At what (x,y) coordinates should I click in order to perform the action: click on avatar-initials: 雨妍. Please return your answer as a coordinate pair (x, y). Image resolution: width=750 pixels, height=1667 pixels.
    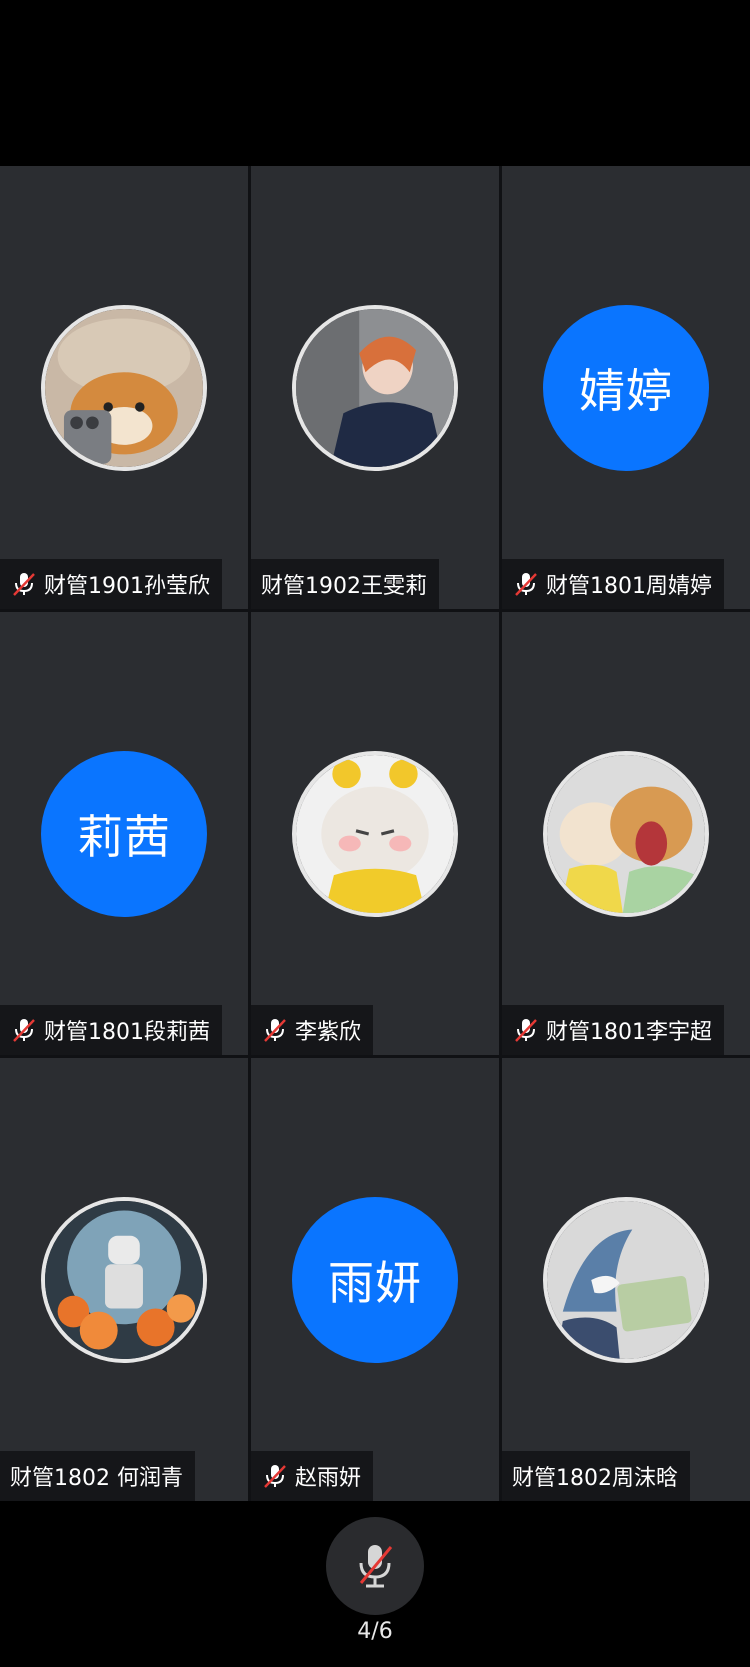
    Looking at the image, I should click on (375, 1283).